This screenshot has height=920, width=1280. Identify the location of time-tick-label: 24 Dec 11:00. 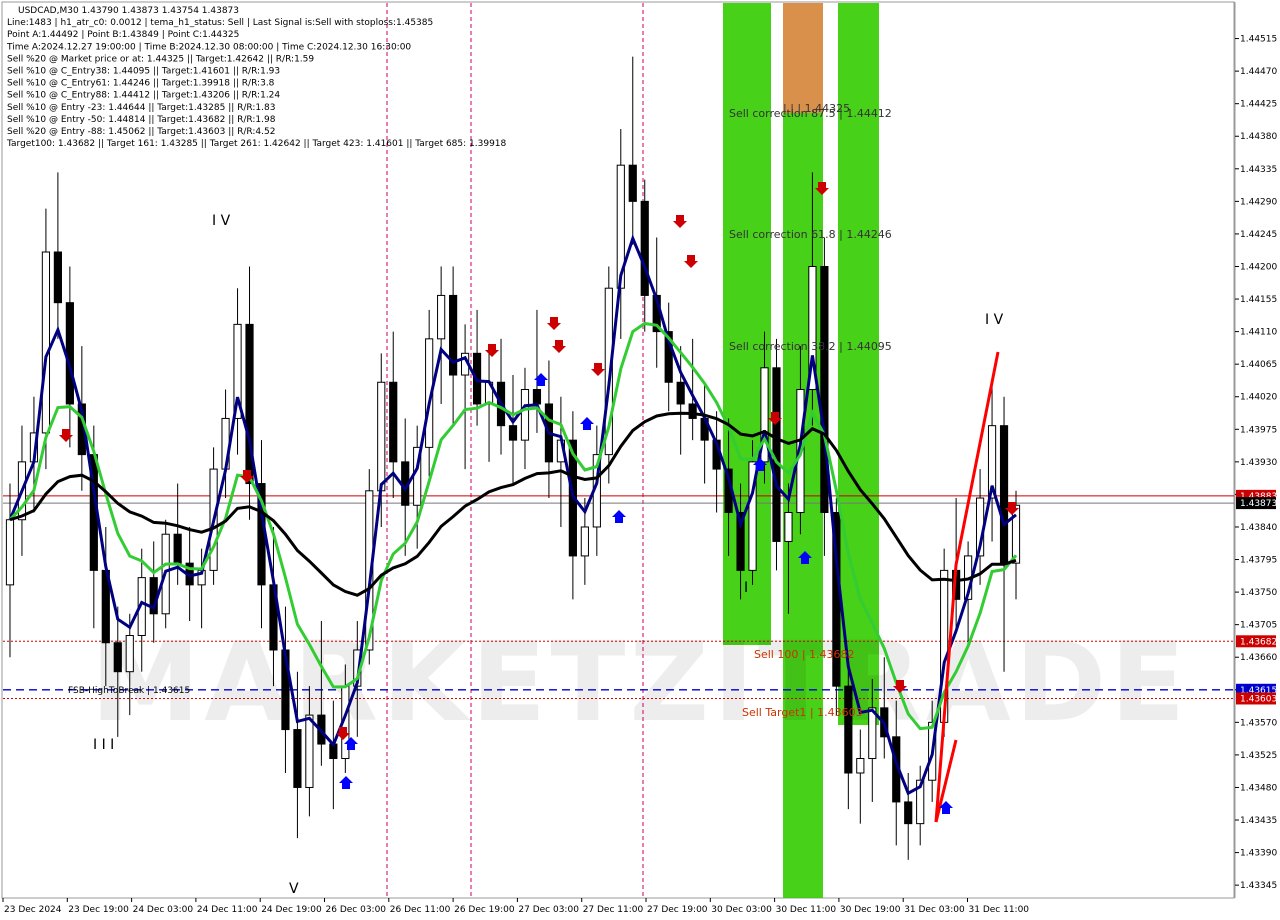
(227, 910).